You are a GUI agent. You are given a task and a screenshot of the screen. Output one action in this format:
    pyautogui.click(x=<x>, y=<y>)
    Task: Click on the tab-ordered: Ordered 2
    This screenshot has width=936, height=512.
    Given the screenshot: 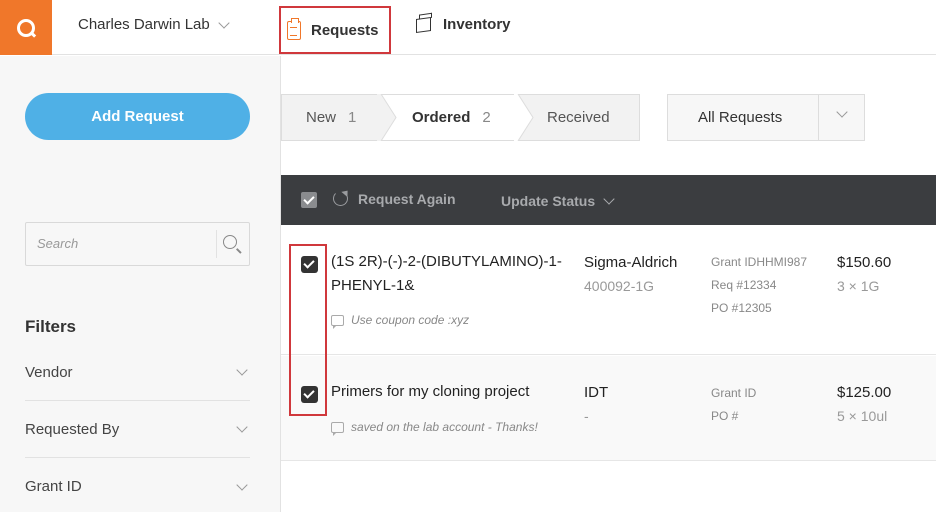 What is the action you would take?
    pyautogui.click(x=449, y=117)
    